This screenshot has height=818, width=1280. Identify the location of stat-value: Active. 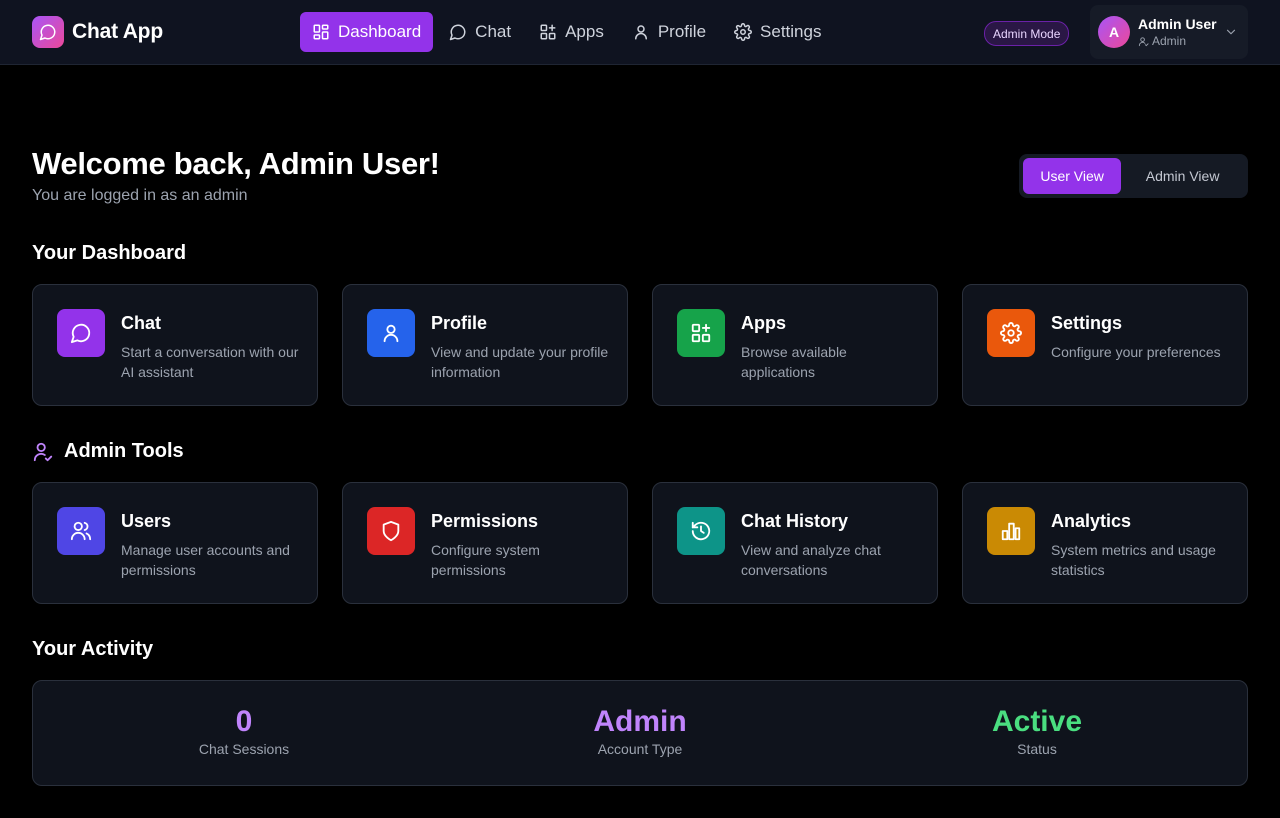
(1037, 721).